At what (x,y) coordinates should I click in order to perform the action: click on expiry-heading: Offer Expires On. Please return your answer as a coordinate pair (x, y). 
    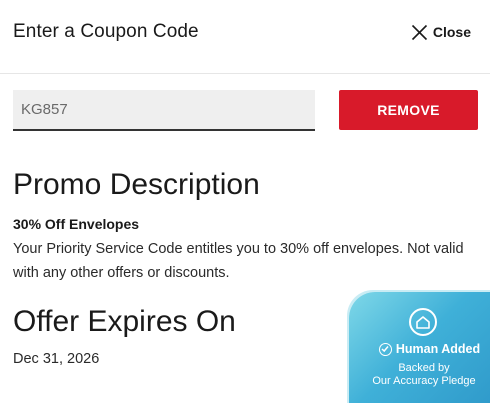
    Looking at the image, I should click on (124, 321).